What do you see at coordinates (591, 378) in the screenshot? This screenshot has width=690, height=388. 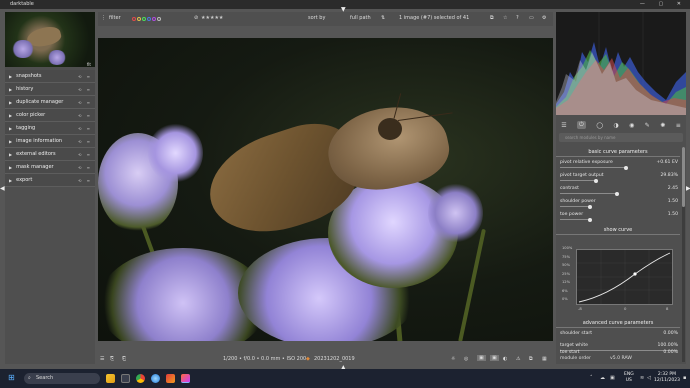 I see `tray-overflow-icon: ˄` at bounding box center [591, 378].